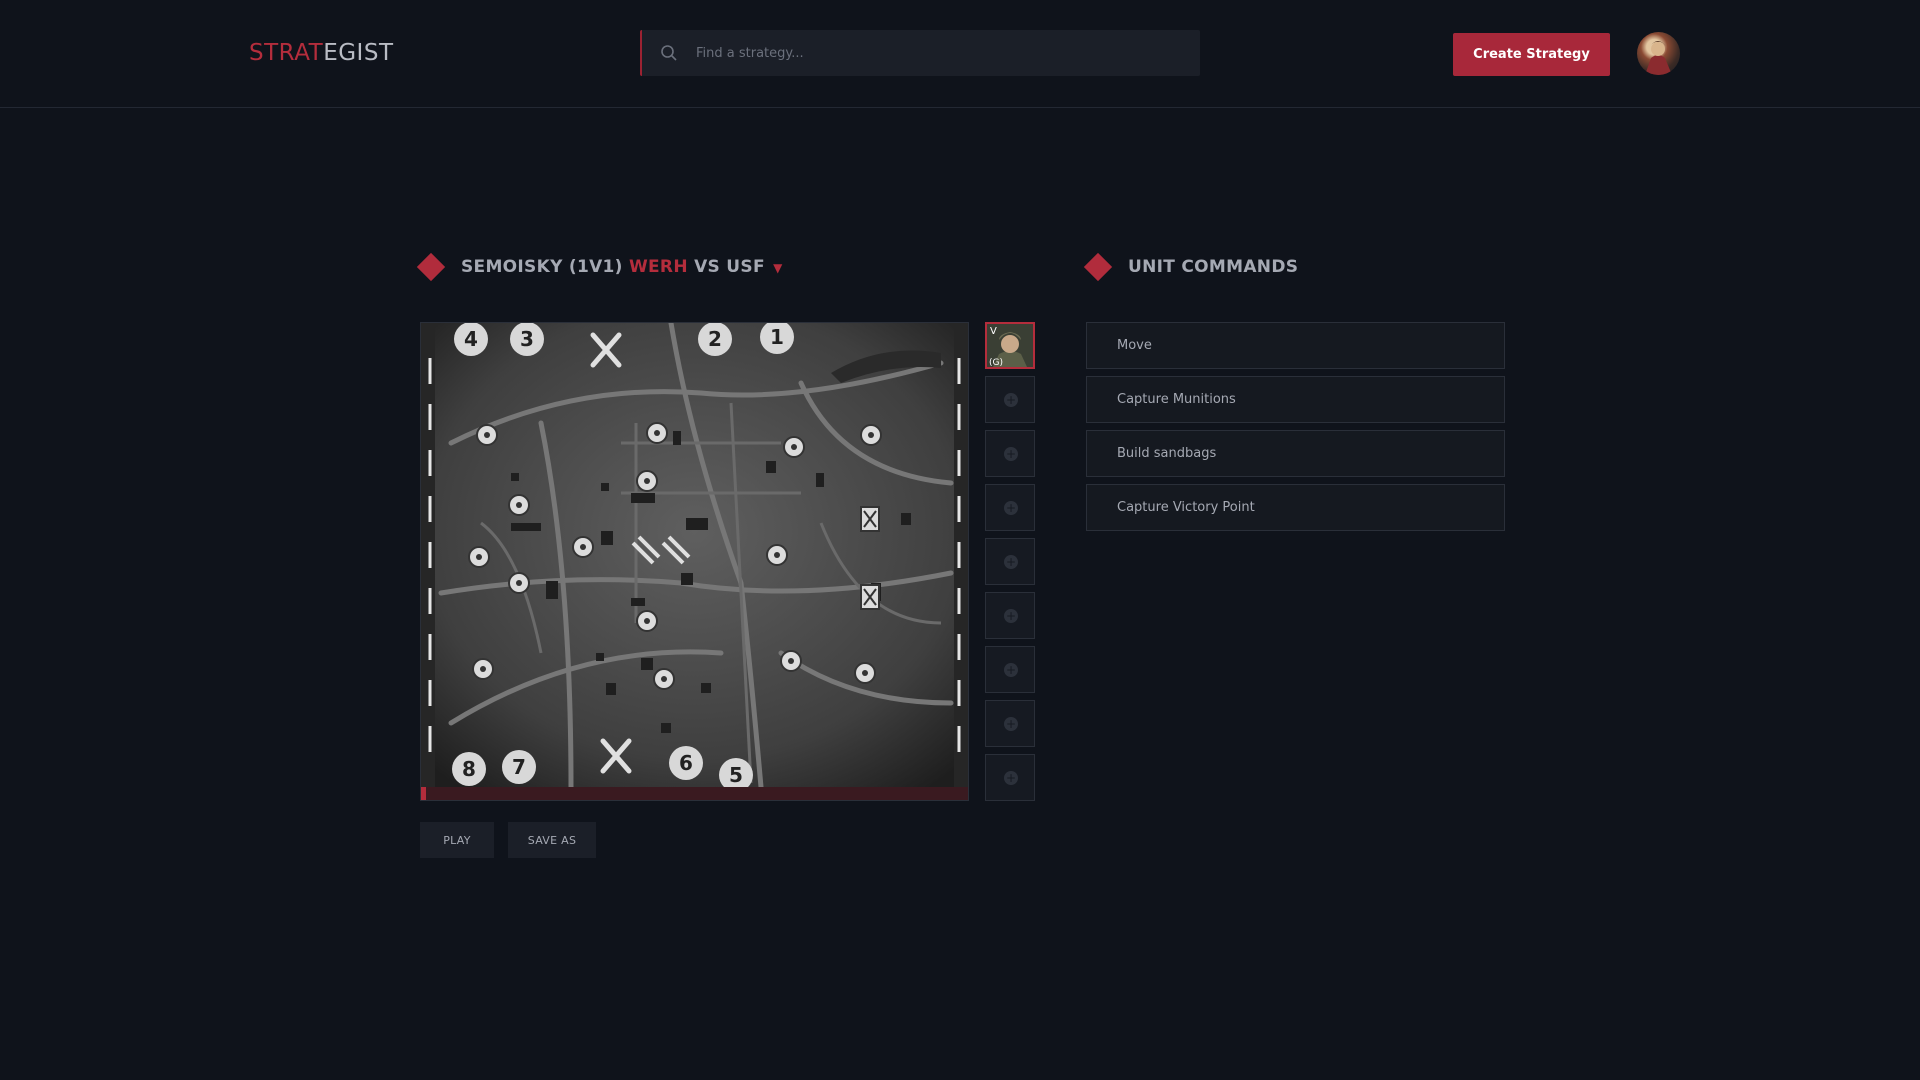 The image size is (1920, 1080). Describe the element at coordinates (1658, 58) in the screenshot. I see `avatar-image` at that location.